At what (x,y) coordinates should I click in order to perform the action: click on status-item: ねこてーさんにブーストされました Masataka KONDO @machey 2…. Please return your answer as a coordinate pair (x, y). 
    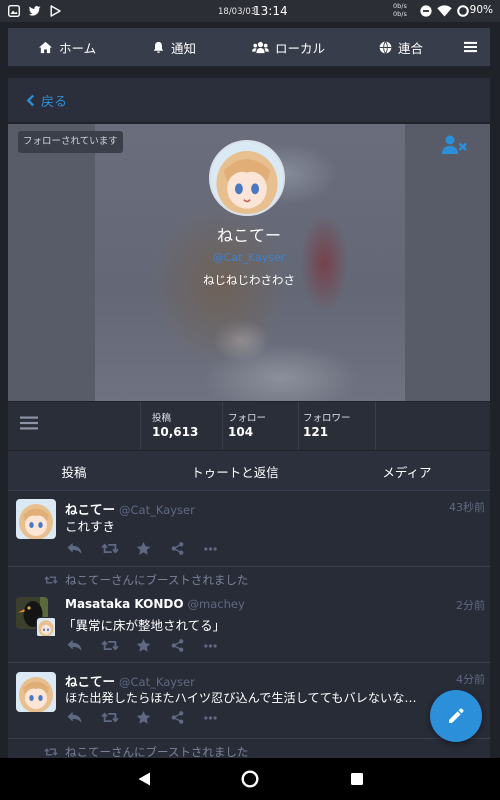
    Looking at the image, I should click on (249, 615).